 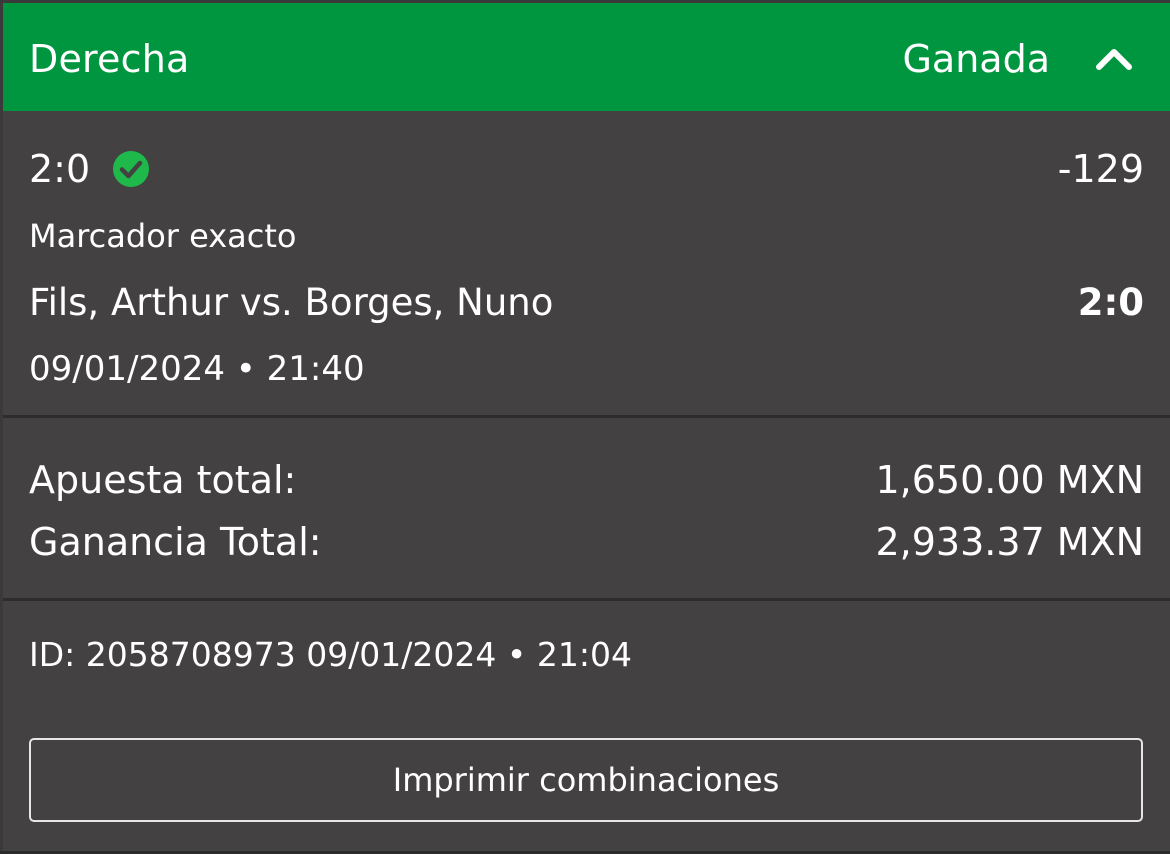 I want to click on bet-type-title: Derecha, so click(x=109, y=59).